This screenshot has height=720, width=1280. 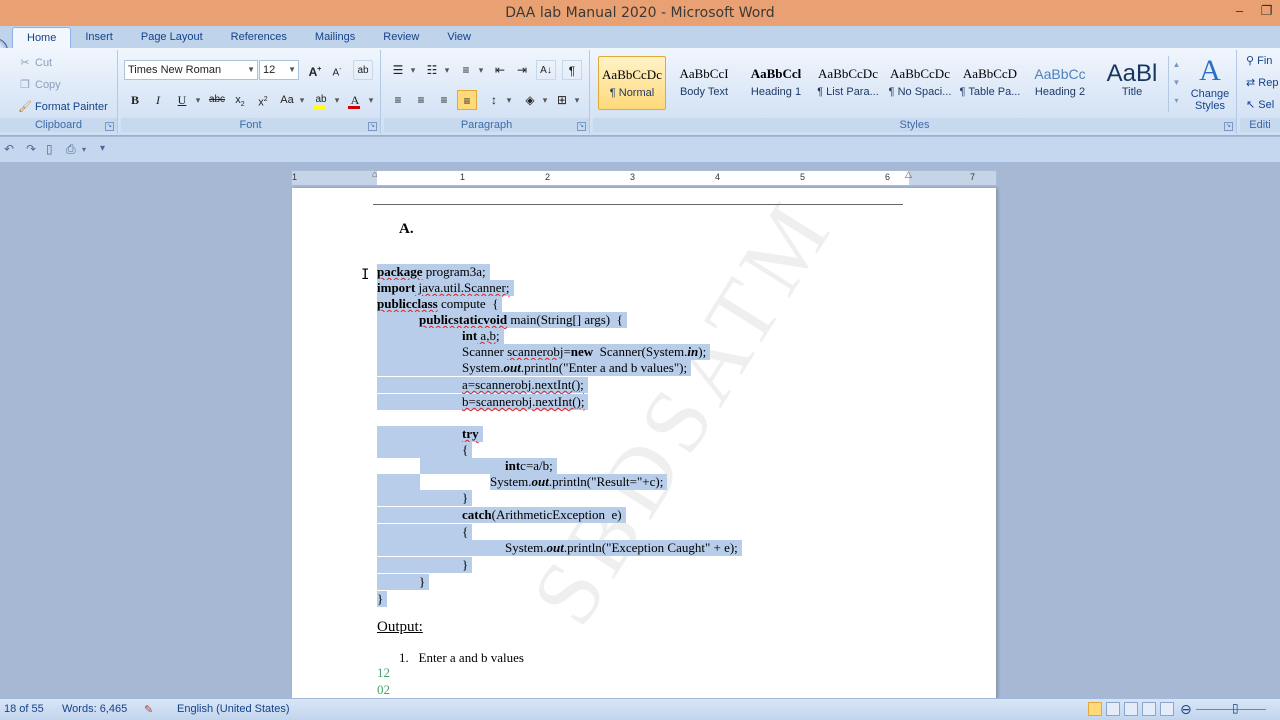 What do you see at coordinates (562, 100) in the screenshot?
I see `borders-button: ⊞` at bounding box center [562, 100].